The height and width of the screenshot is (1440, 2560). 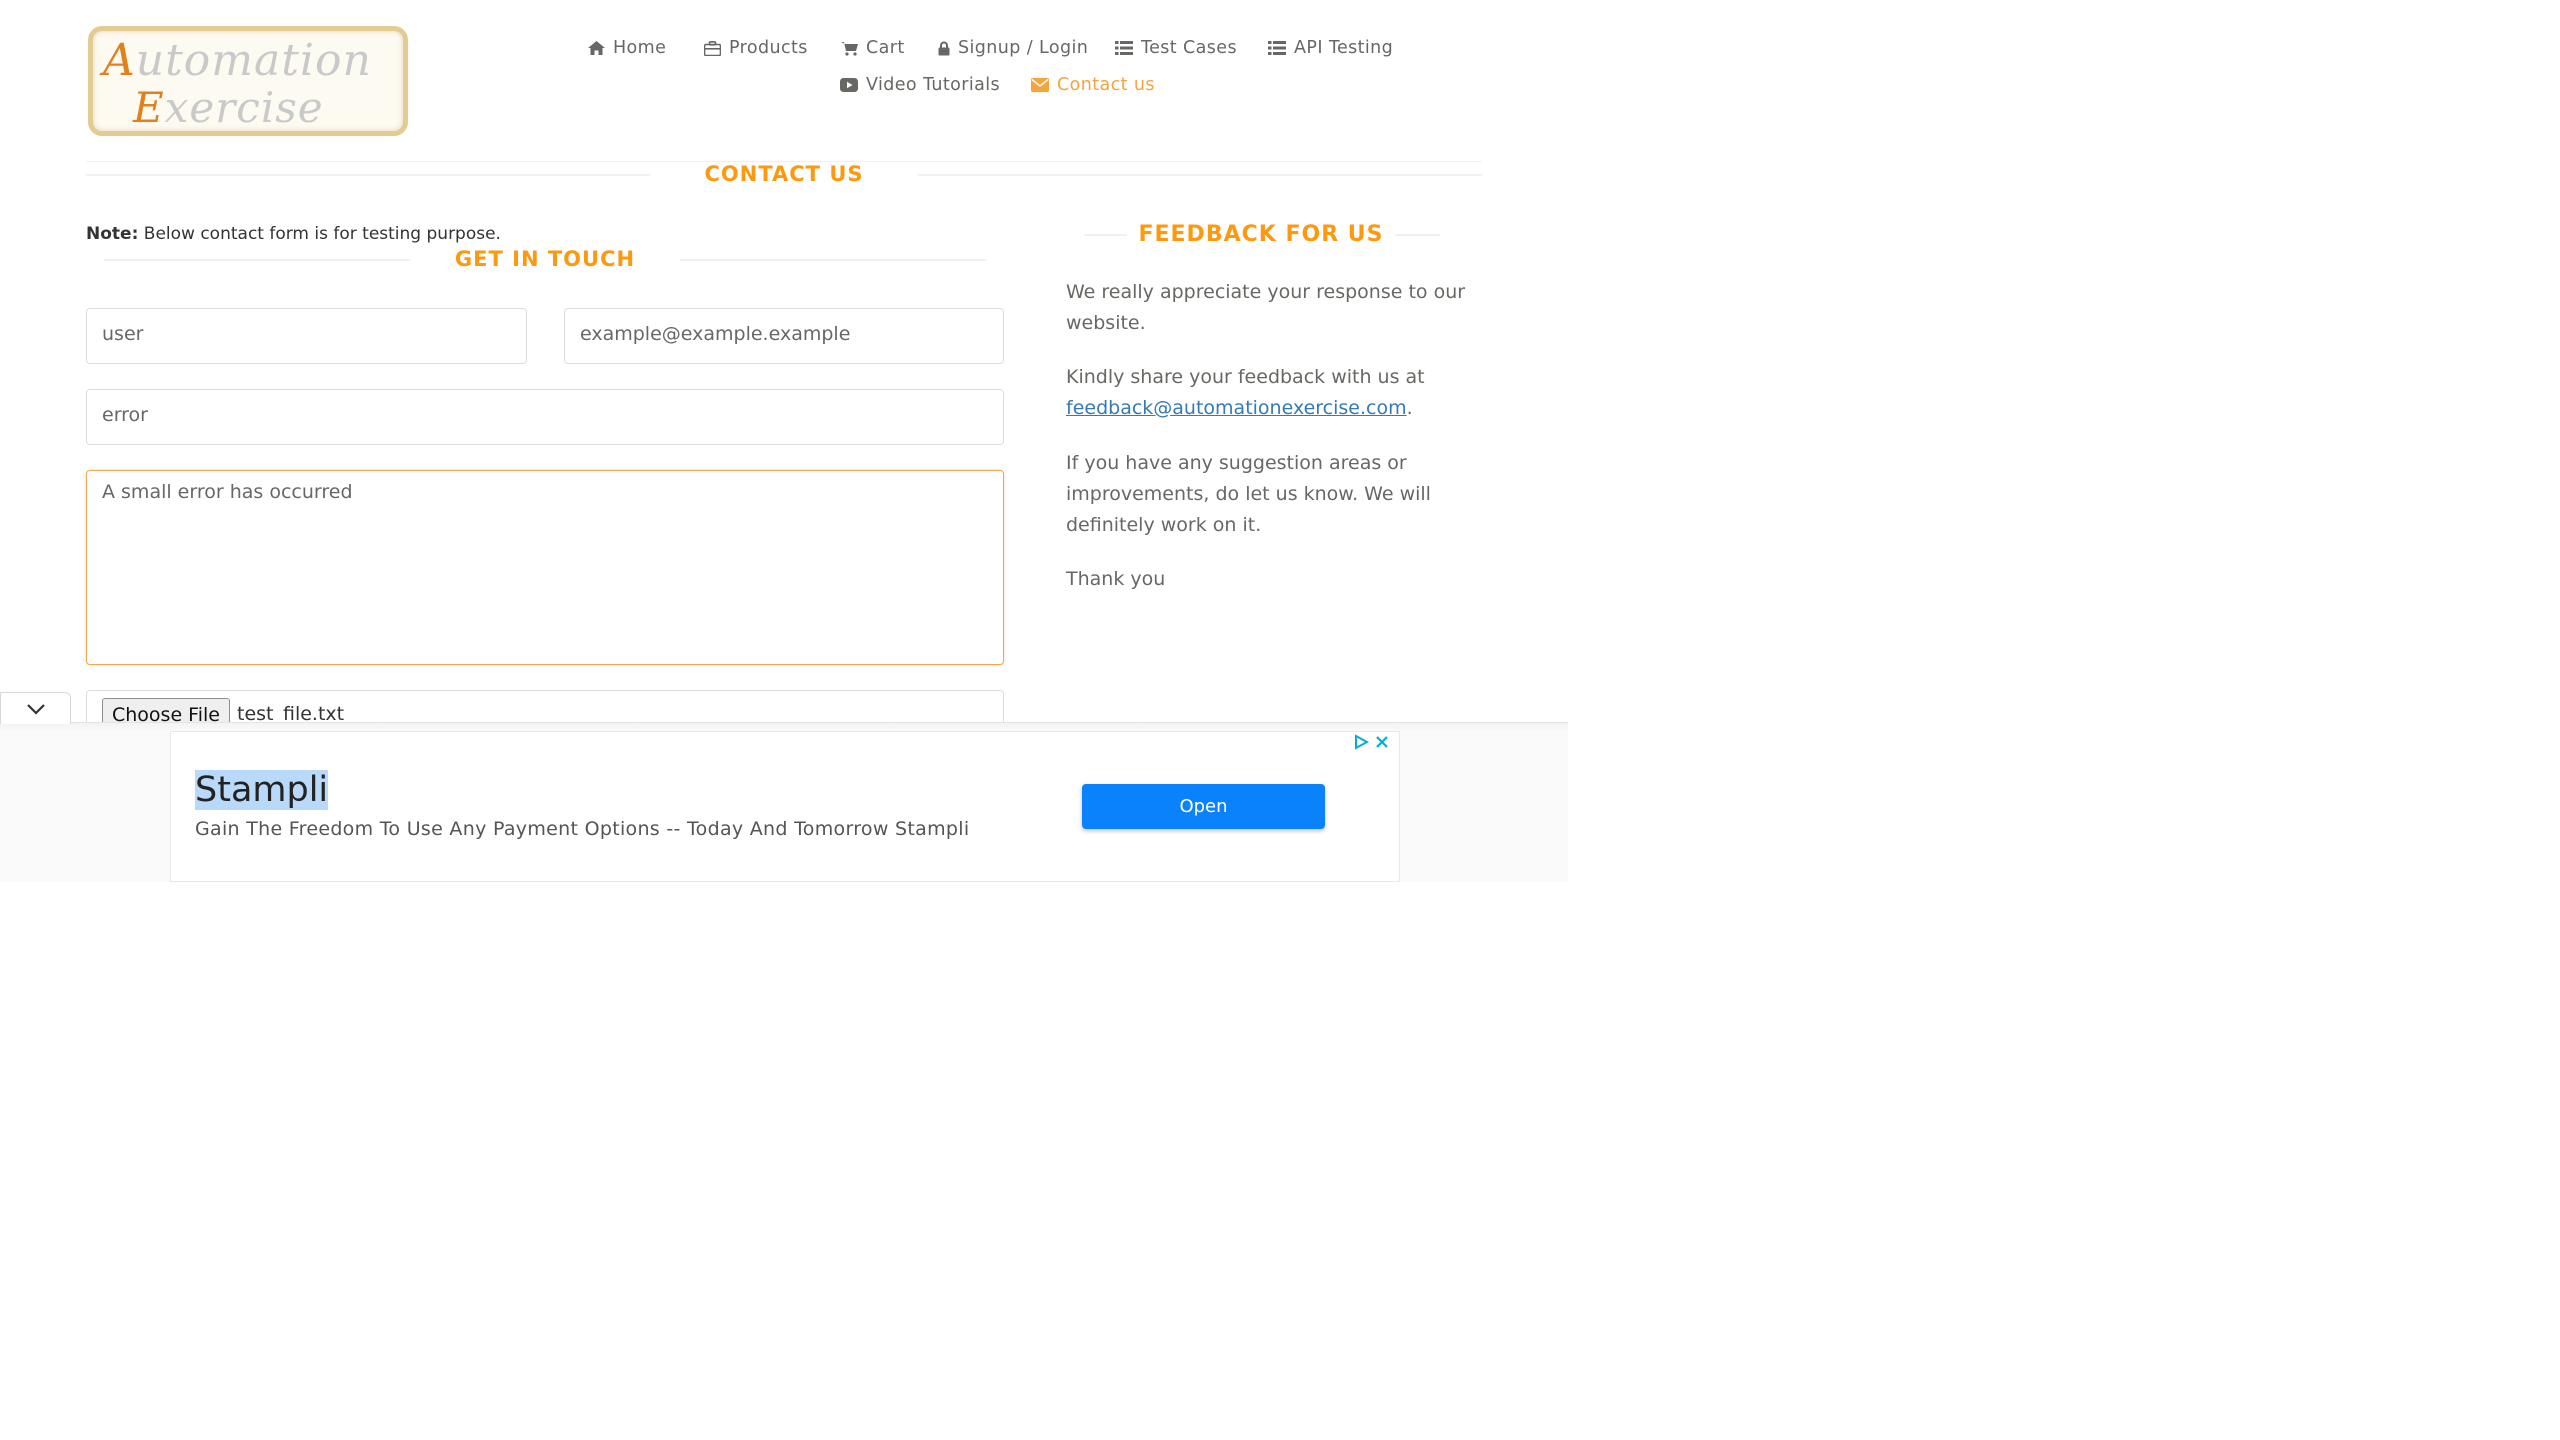 What do you see at coordinates (1013, 48) in the screenshot?
I see `nav-signup-login: Signup / Login` at bounding box center [1013, 48].